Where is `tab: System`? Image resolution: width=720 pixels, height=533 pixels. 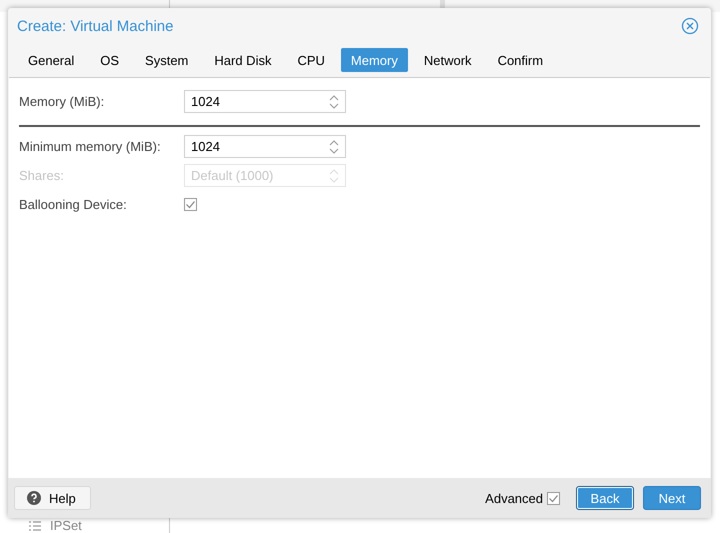 tab: System is located at coordinates (166, 60).